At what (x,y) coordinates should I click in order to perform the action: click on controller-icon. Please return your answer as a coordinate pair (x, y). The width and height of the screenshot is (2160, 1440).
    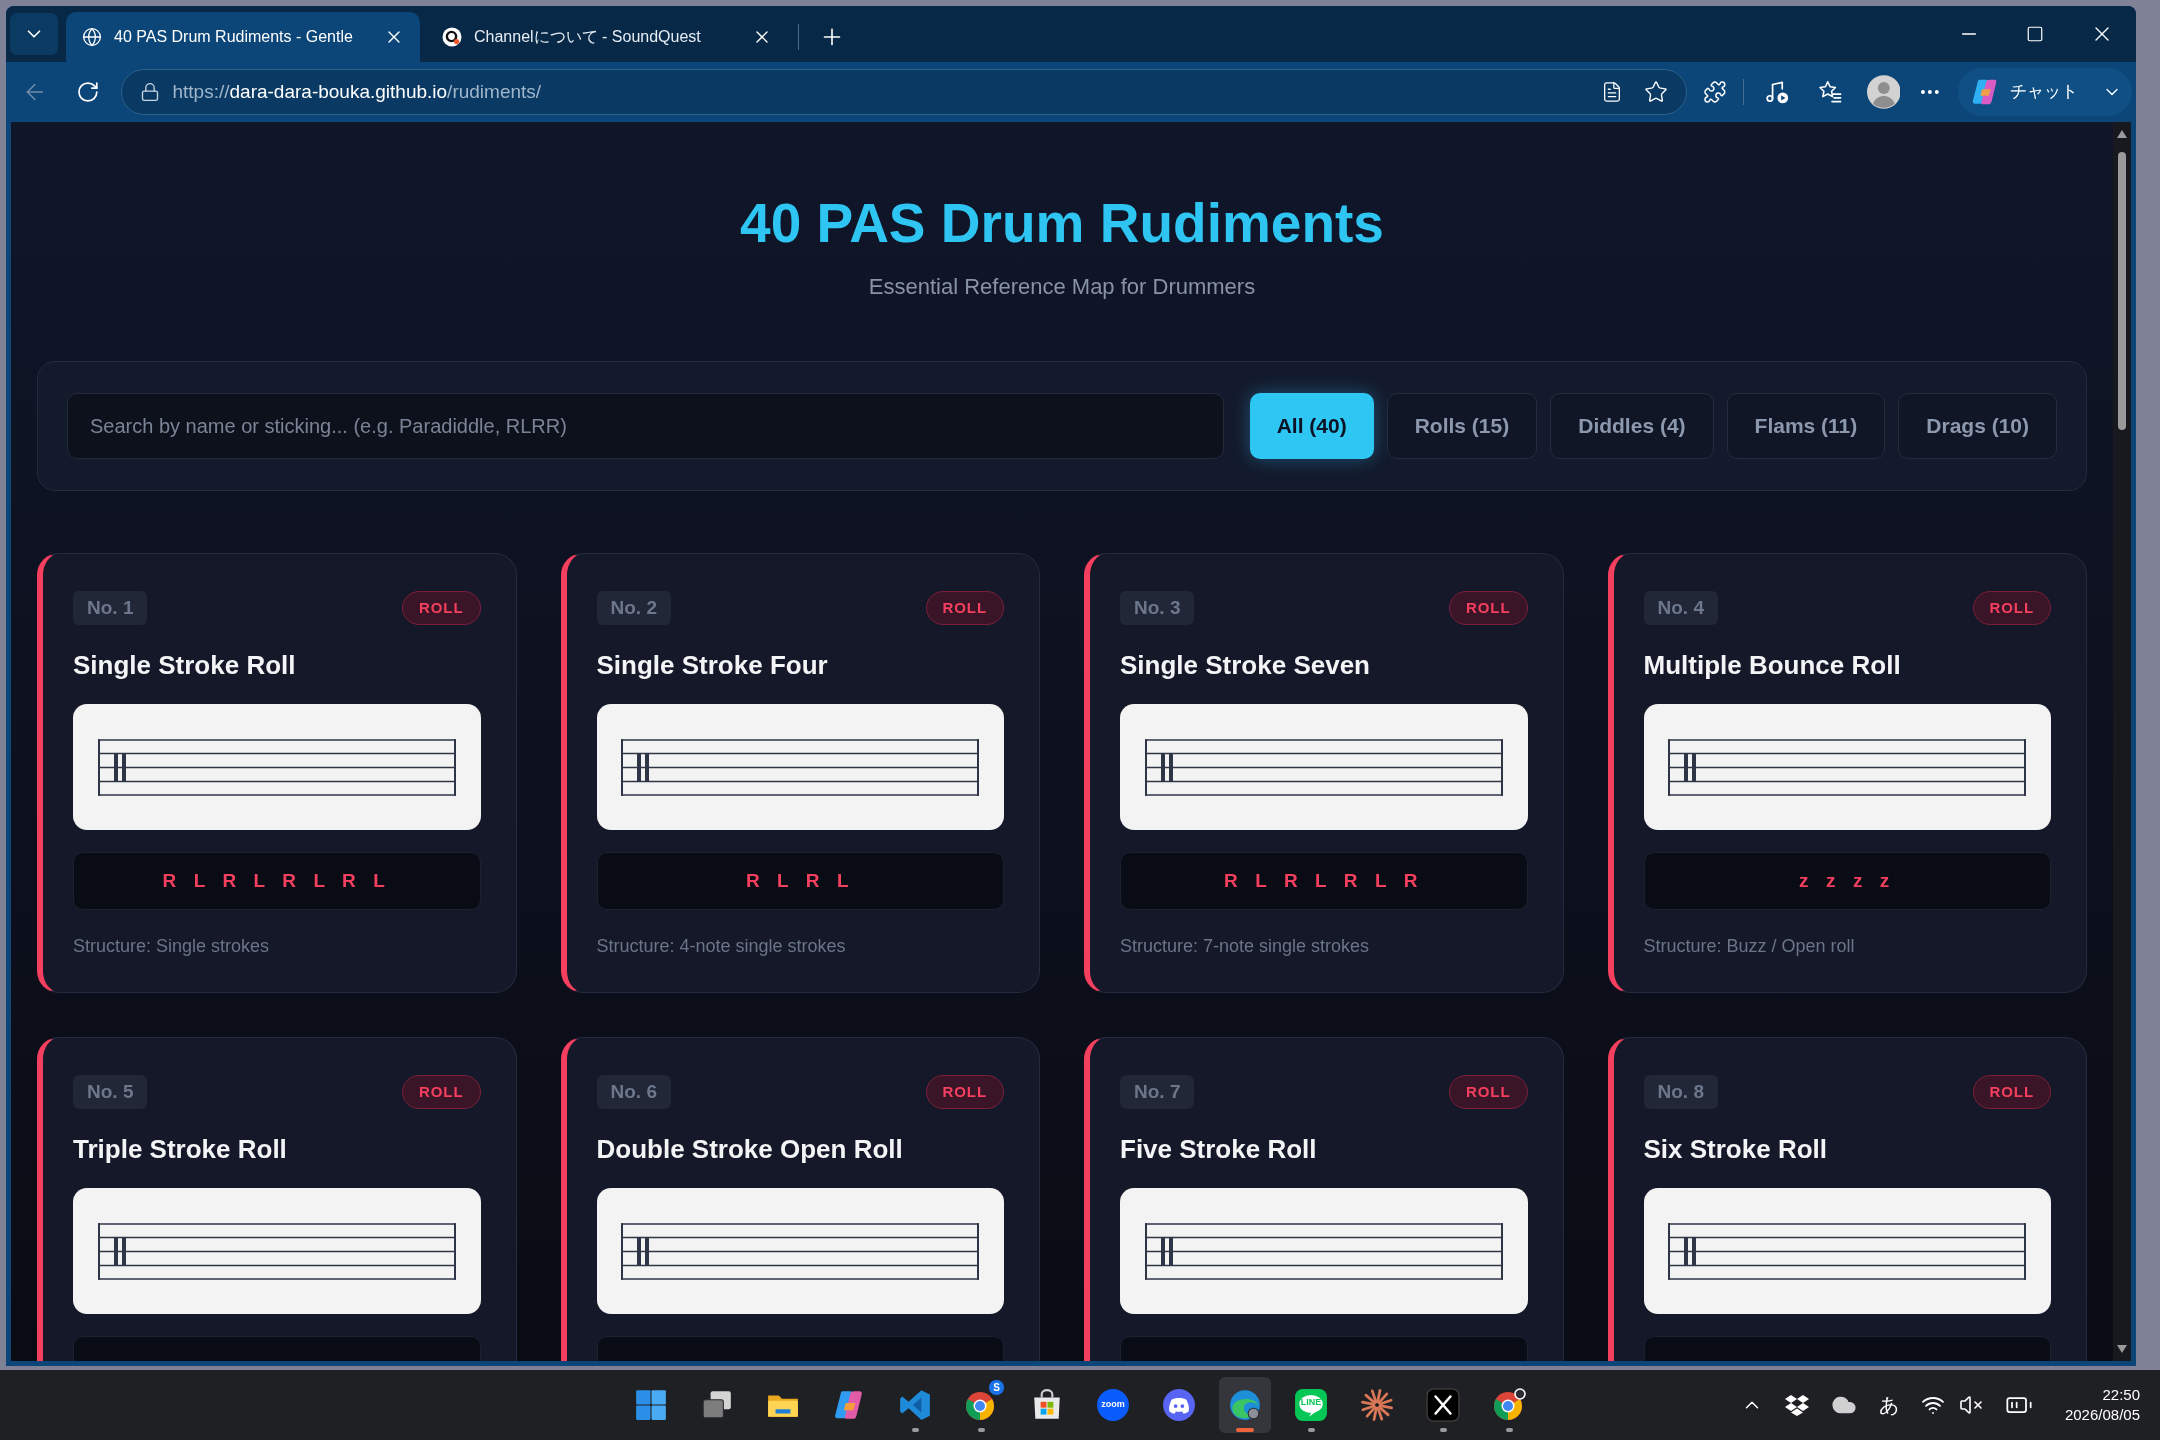
    Looking at the image, I should click on (1179, 1405).